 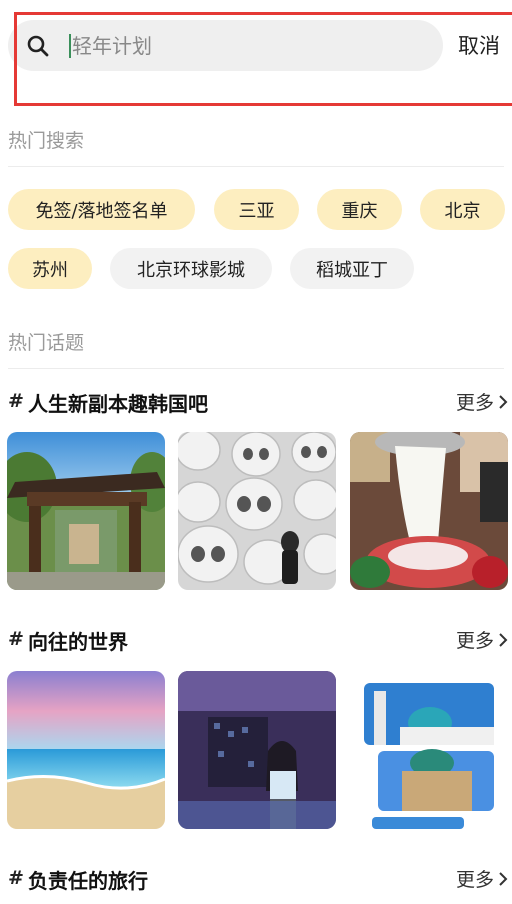 I want to click on hot-search-title: 热门搜索, so click(x=46, y=141).